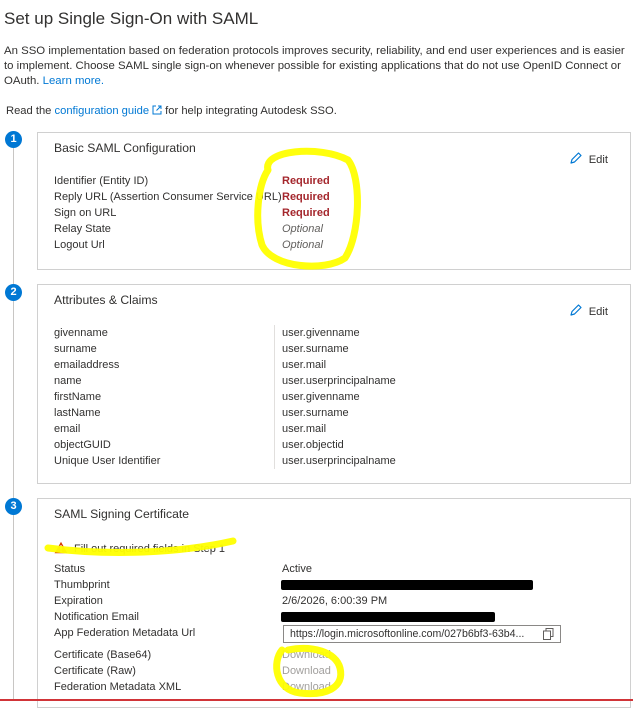  Describe the element at coordinates (81, 333) in the screenshot. I see `claim-name: givenname` at that location.